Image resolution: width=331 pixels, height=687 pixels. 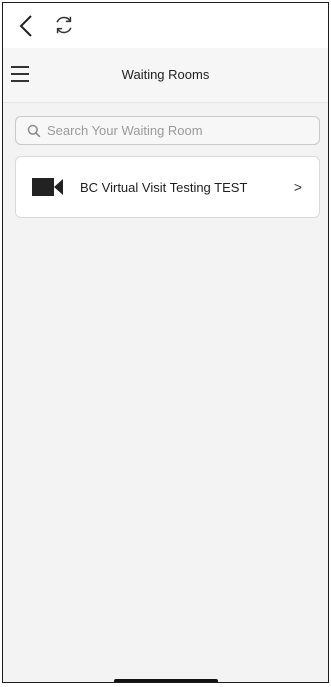 I want to click on chevron-right-icon: >, so click(x=298, y=187).